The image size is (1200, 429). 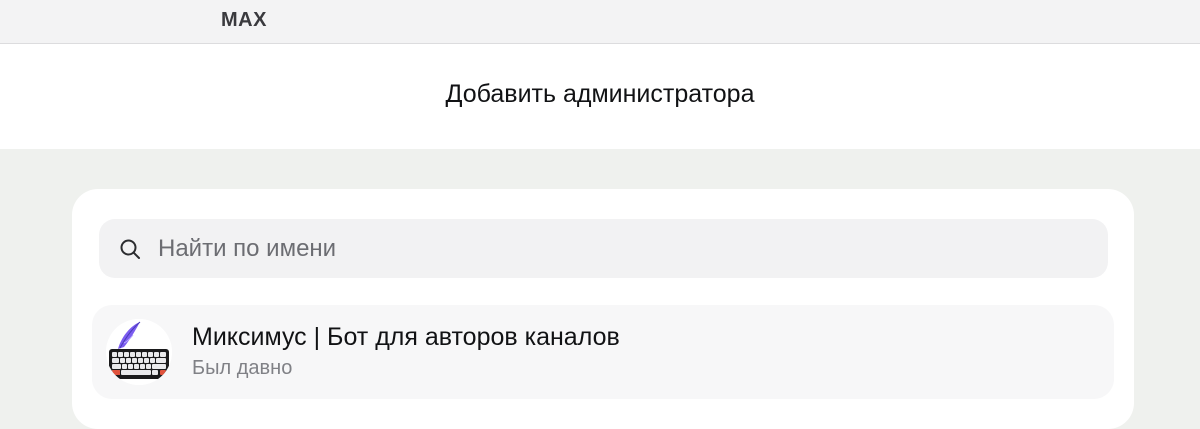 I want to click on dialog-title: Добавить администратора, so click(x=600, y=94).